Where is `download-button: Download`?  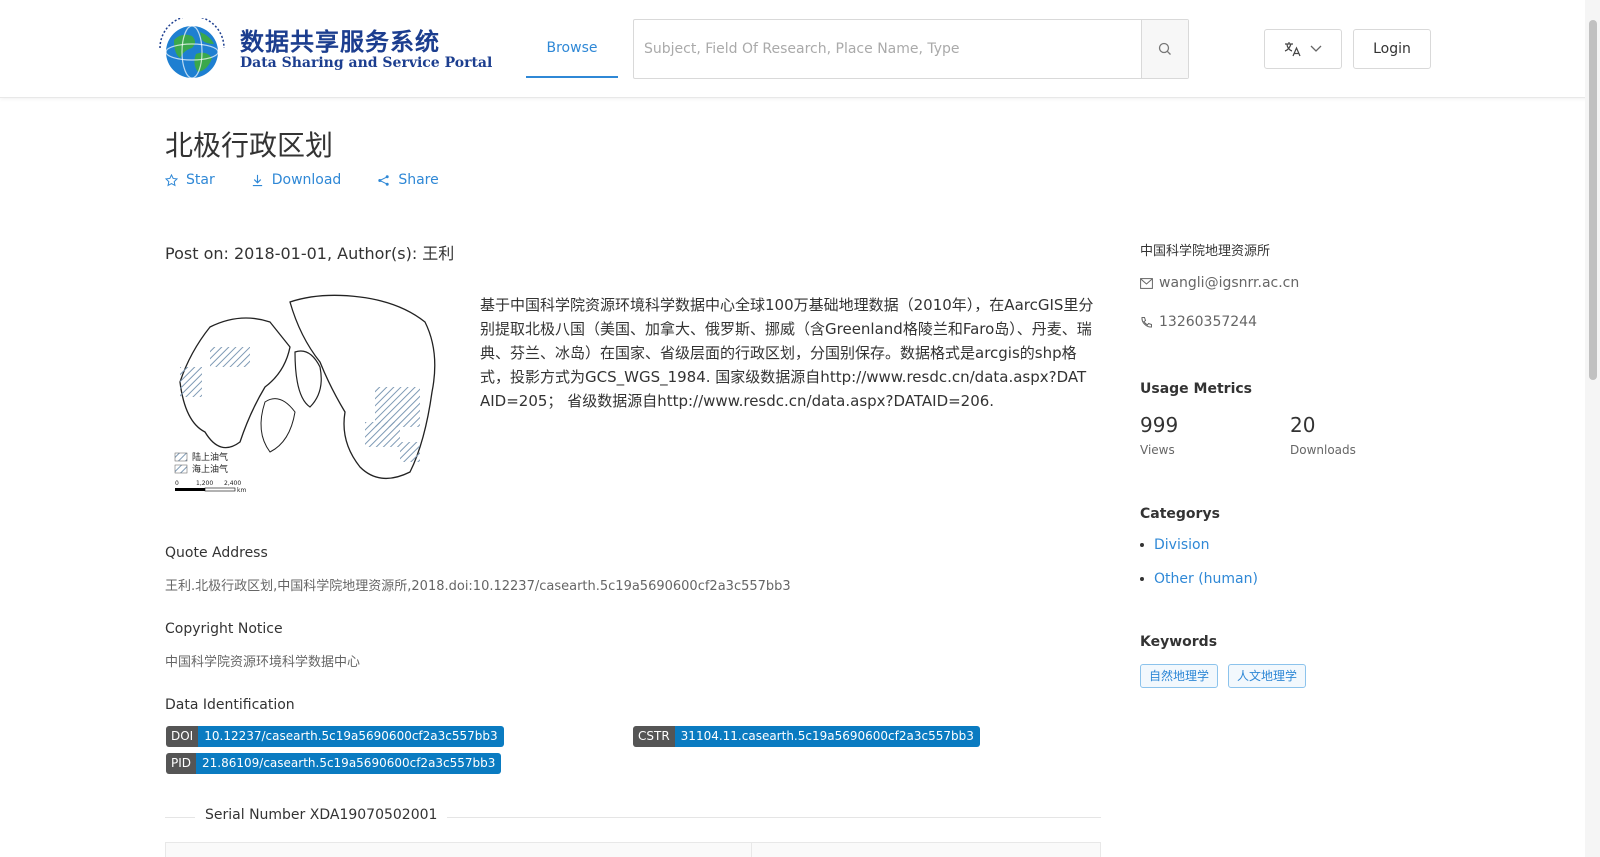
download-button: Download is located at coordinates (296, 180).